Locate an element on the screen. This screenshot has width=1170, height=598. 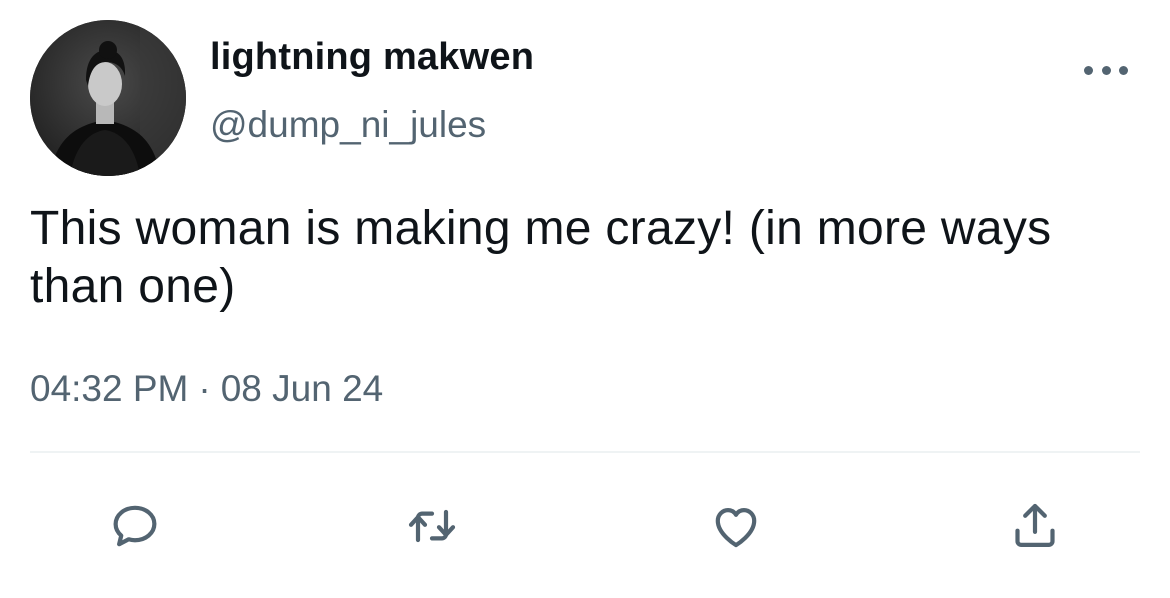
retweet-icon is located at coordinates (432, 526).